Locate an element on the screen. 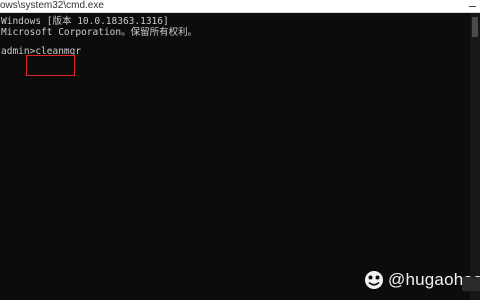 Image resolution: width=480 pixels, height=300 pixels. corner-badge is located at coordinates (471, 284).